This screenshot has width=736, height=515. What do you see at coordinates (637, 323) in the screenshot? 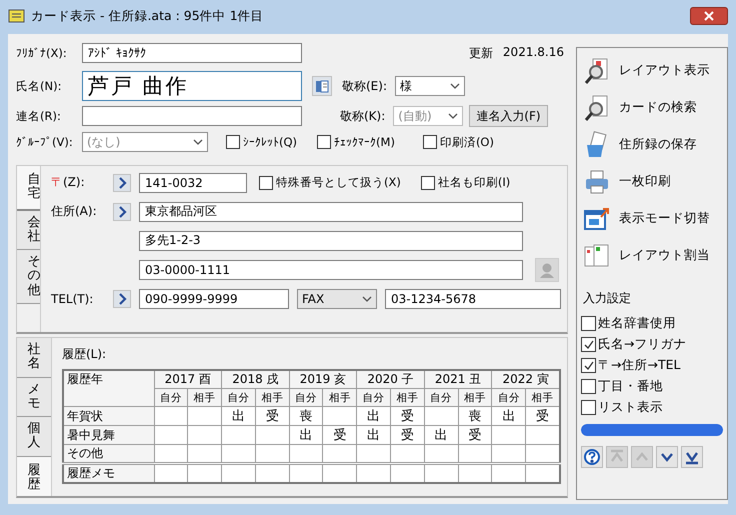
I see `checkbox-label: 姓名辞書使用` at bounding box center [637, 323].